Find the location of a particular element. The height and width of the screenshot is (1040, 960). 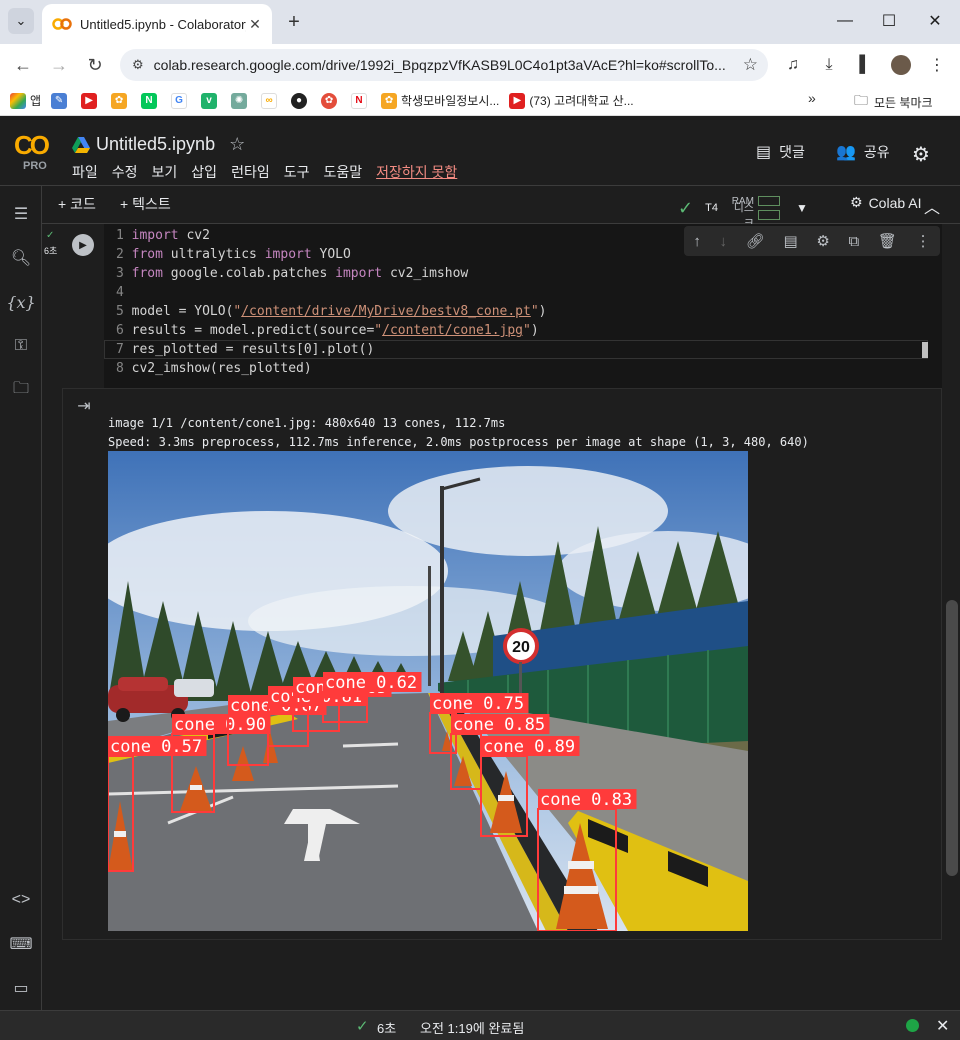

menu-insert: 삽입 is located at coordinates (204, 172).